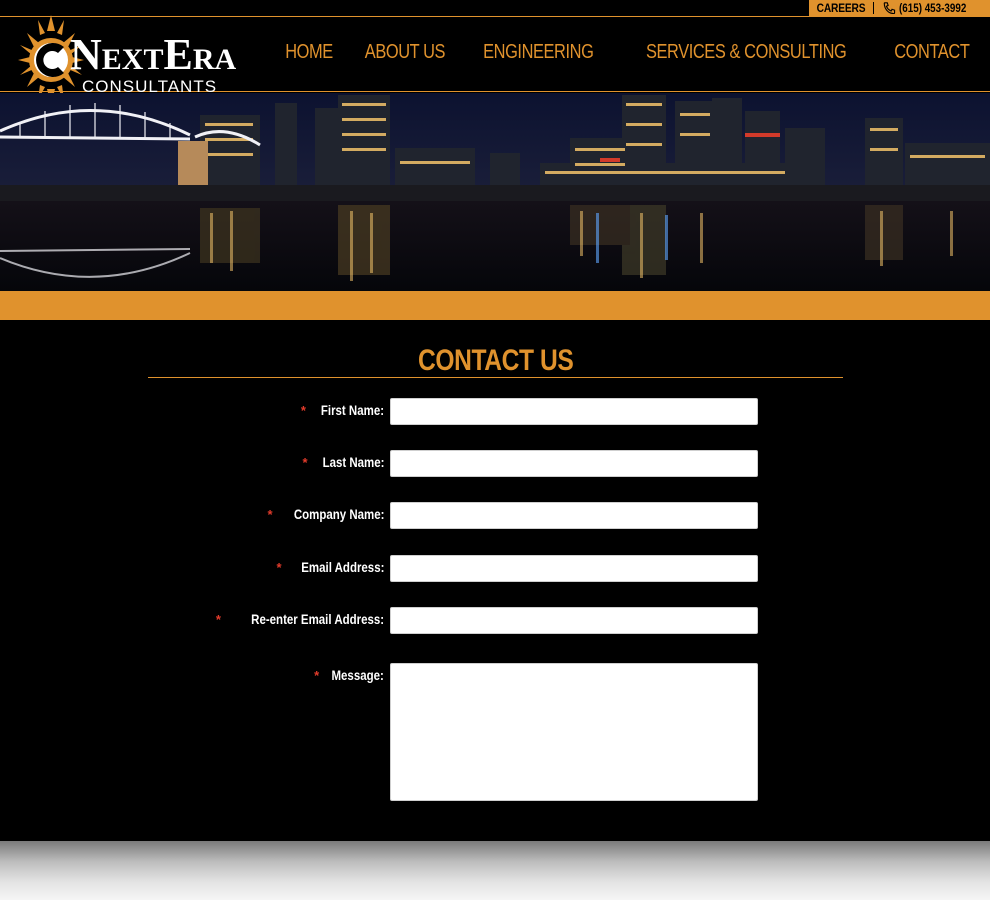  Describe the element at coordinates (153, 54) in the screenshot. I see `logo-wordmark: NEXTERA` at that location.